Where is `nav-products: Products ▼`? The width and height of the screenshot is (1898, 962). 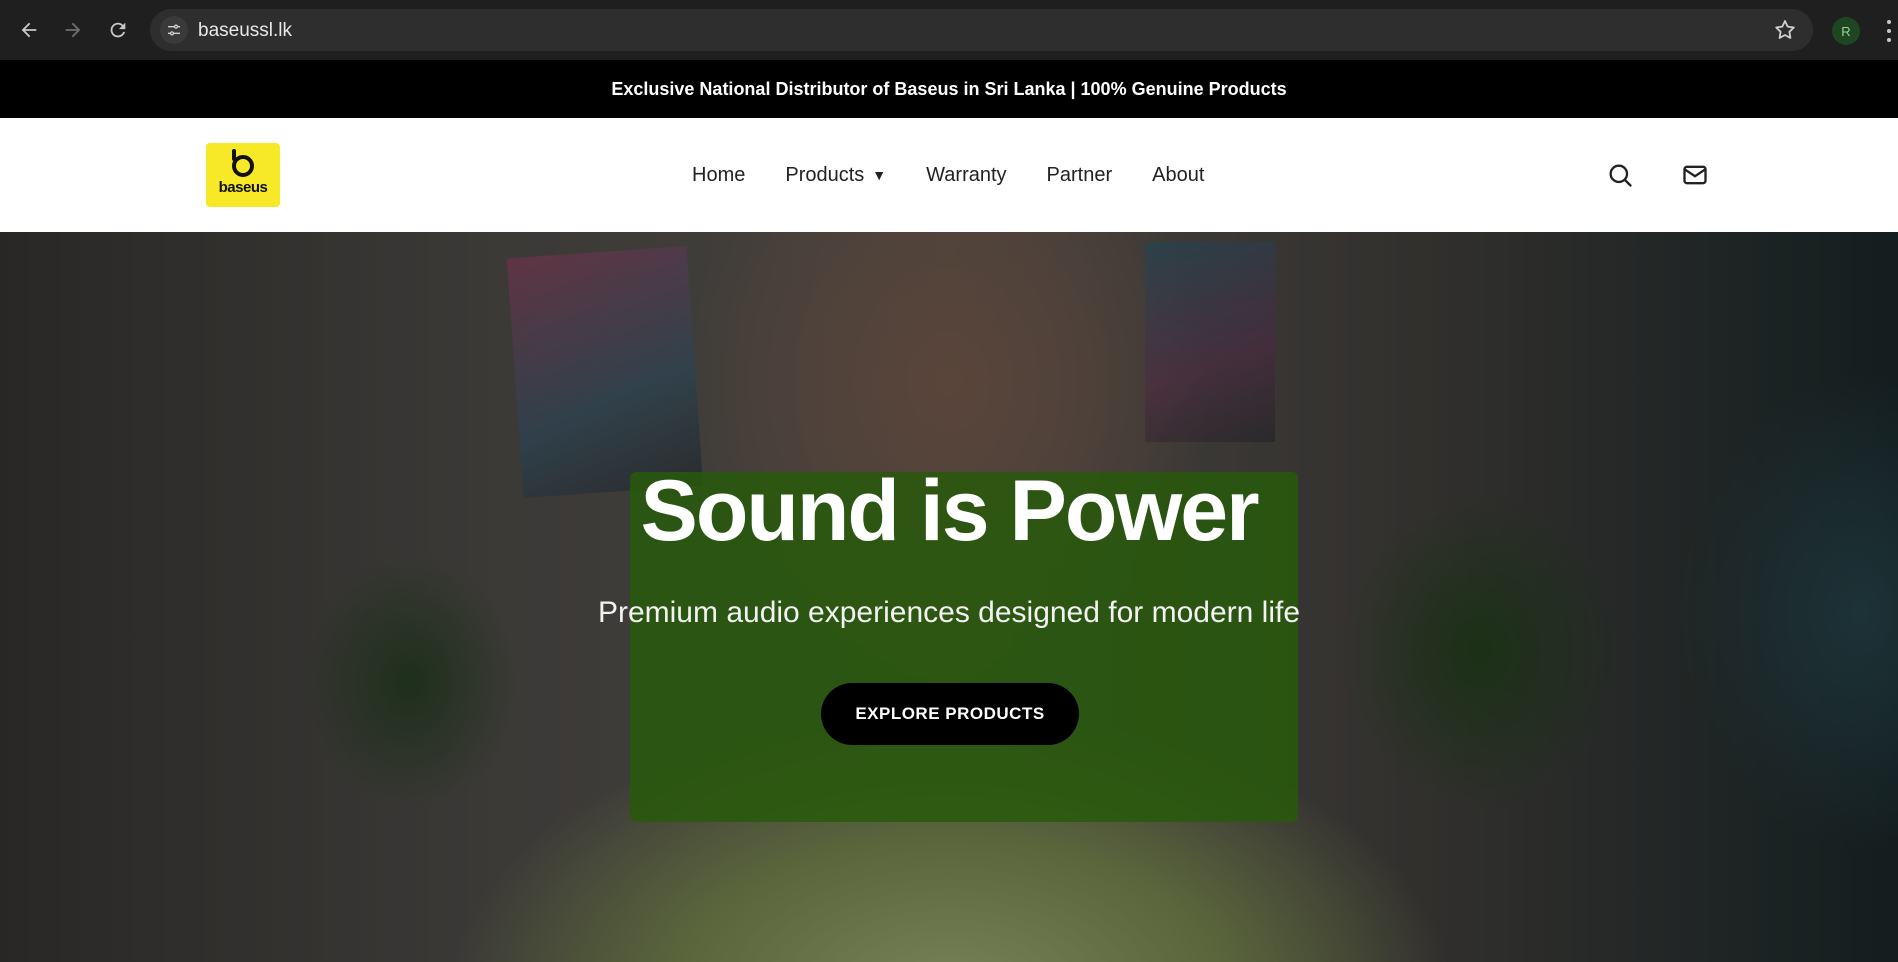
nav-products: Products ▼ is located at coordinates (835, 175).